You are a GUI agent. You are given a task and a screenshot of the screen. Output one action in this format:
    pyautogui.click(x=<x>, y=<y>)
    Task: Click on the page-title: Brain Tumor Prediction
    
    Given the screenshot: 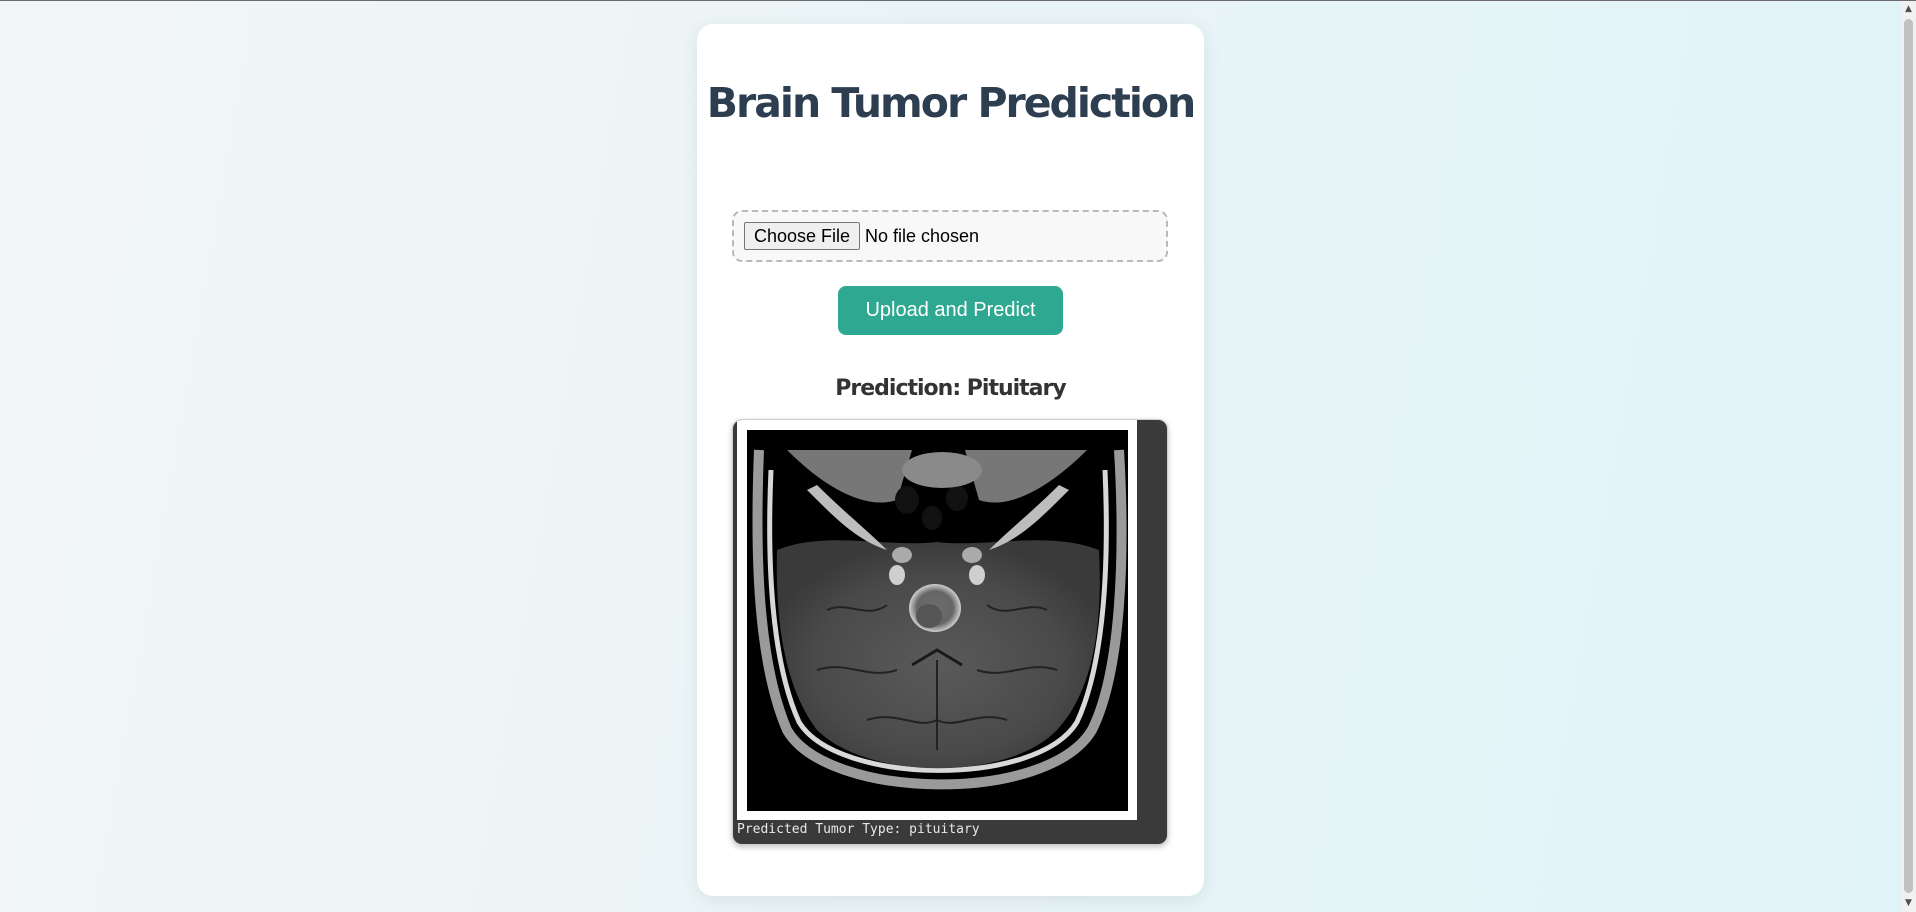 What is the action you would take?
    pyautogui.click(x=951, y=103)
    